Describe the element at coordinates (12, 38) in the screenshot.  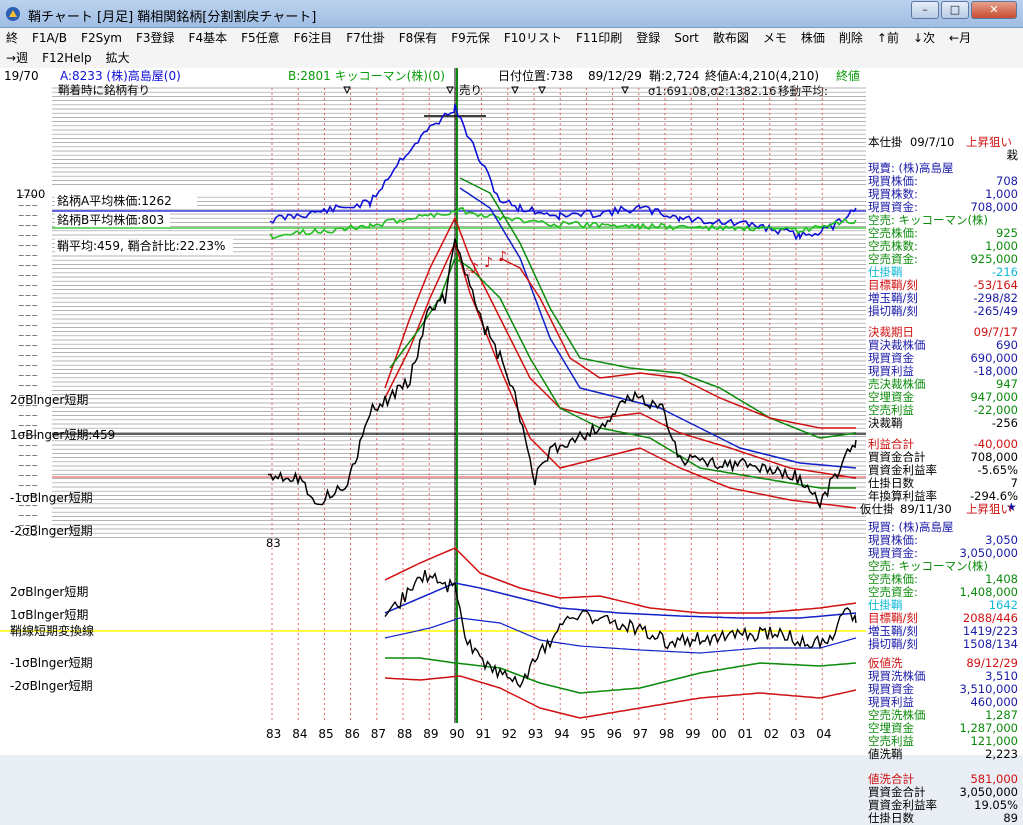
I see `menu-item-row1-0: 終` at that location.